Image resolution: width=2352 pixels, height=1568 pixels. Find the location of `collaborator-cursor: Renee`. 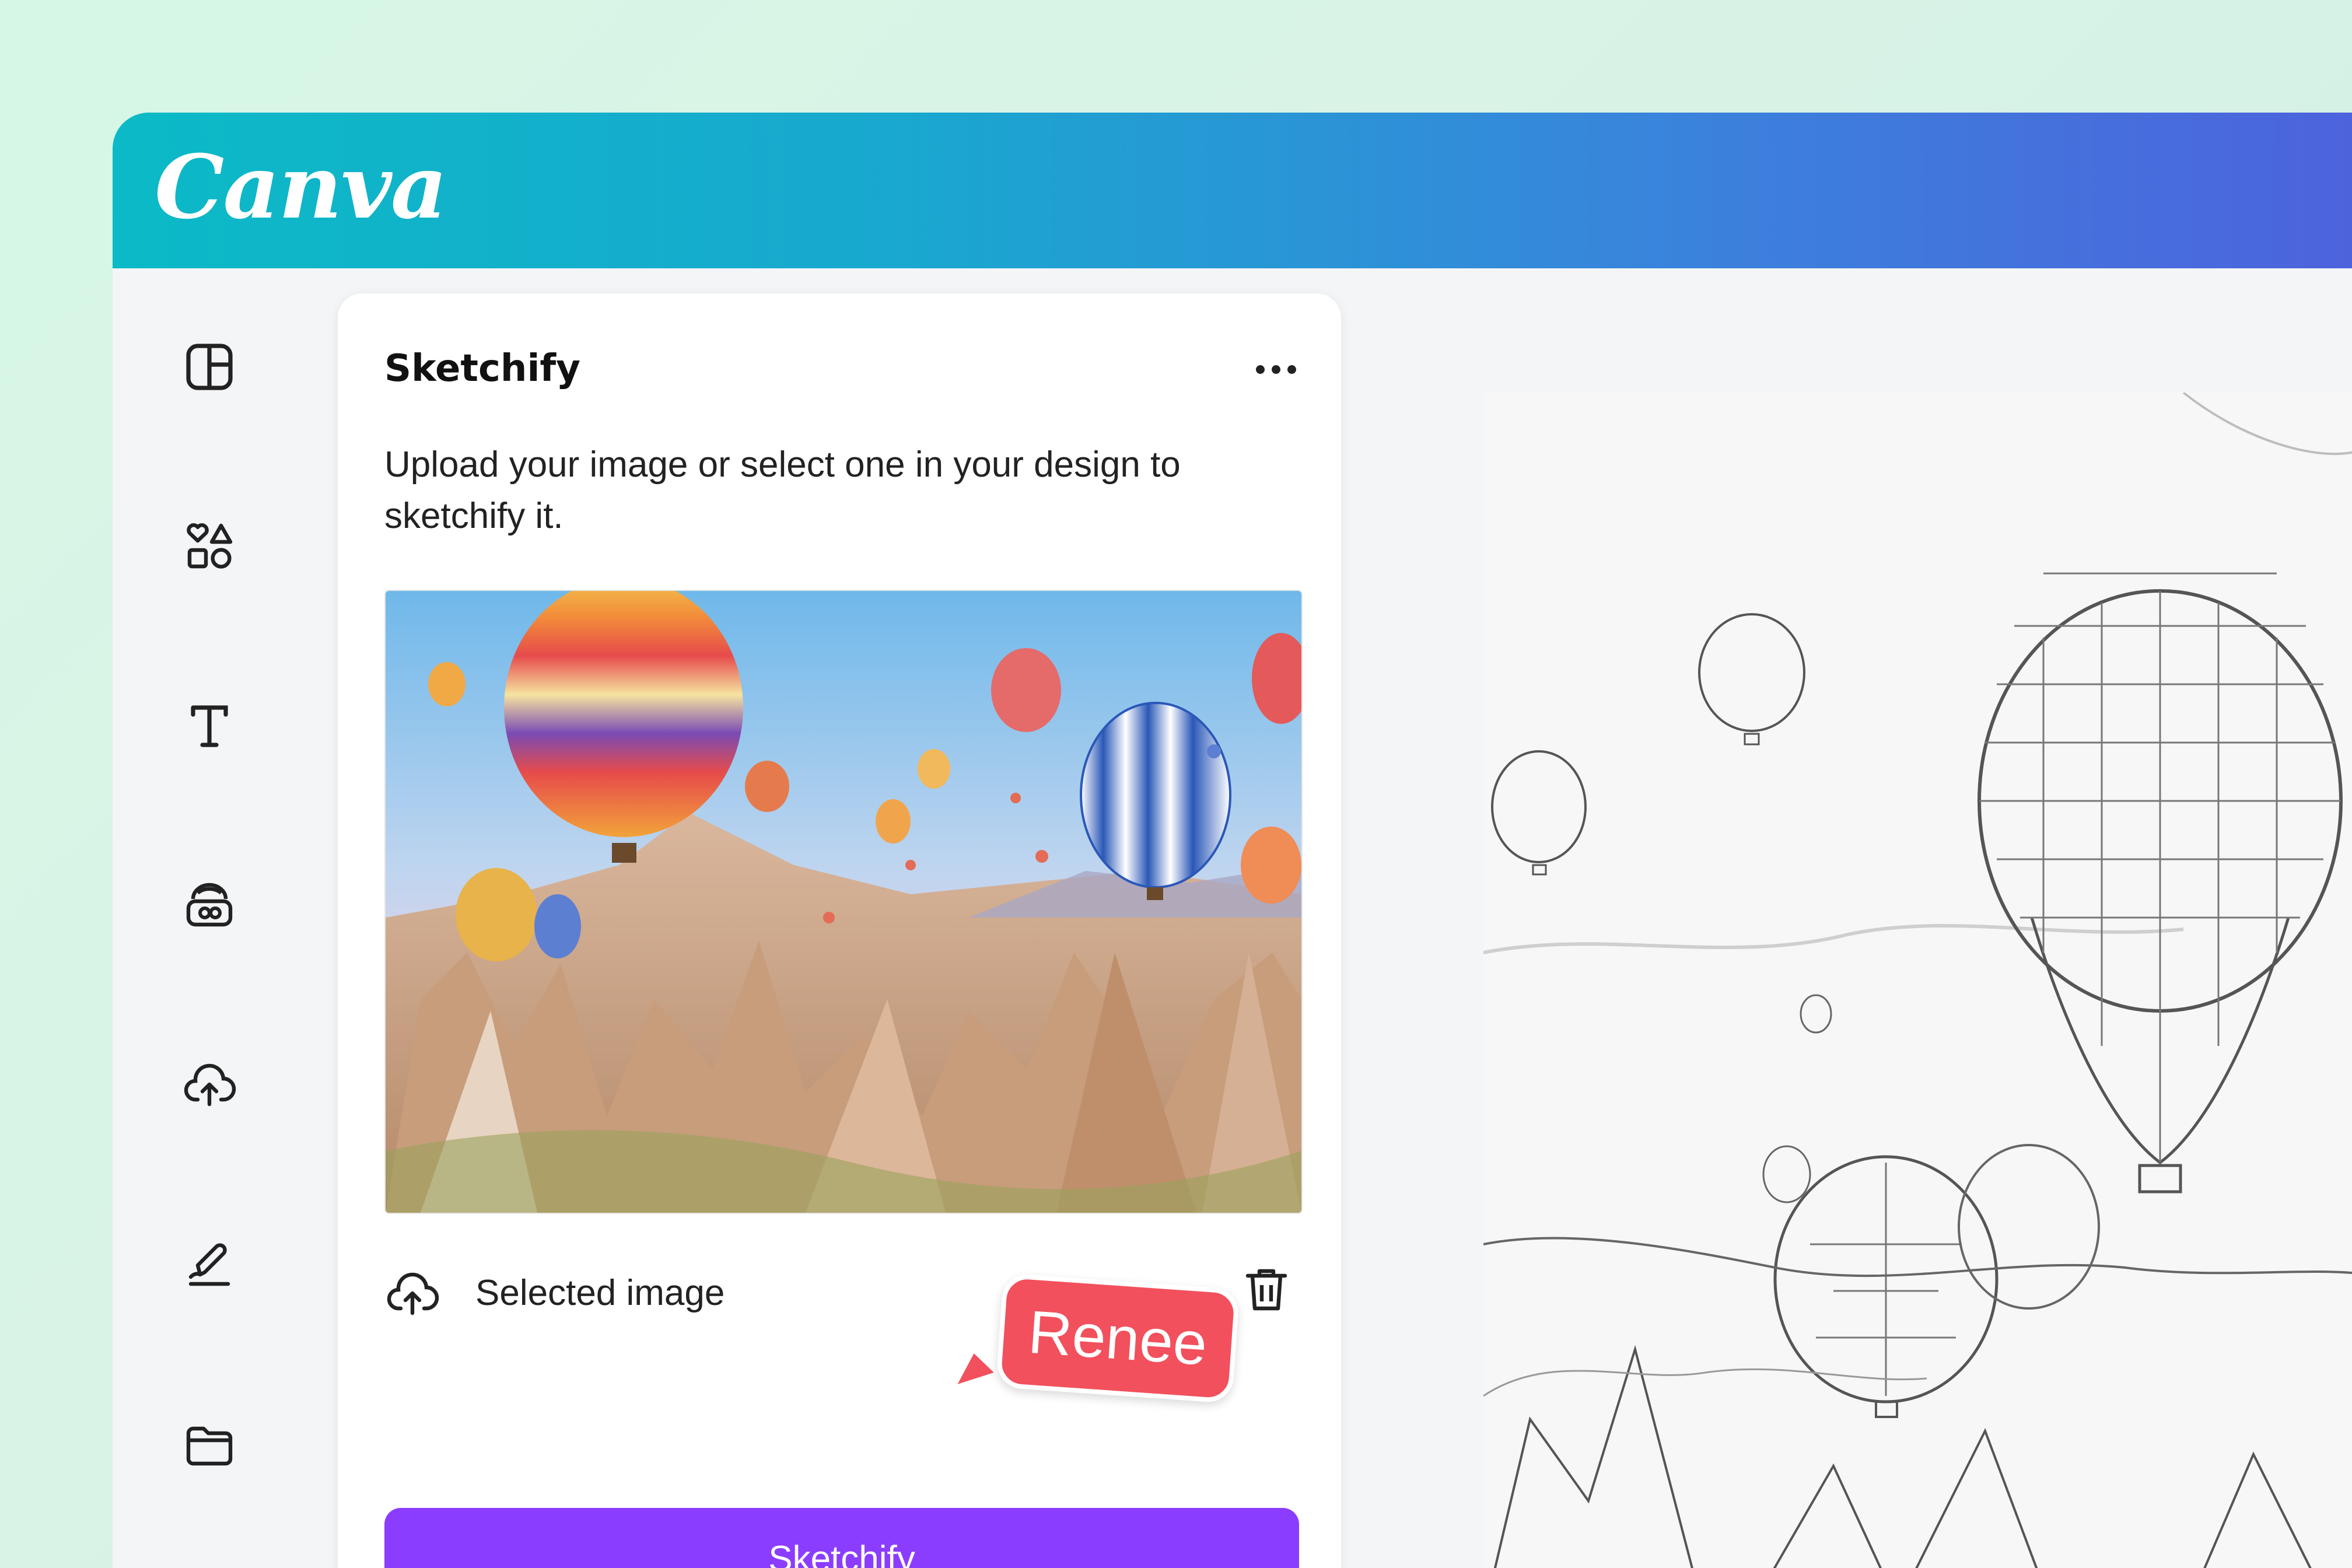

collaborator-cursor: Renee is located at coordinates (1095, 1338).